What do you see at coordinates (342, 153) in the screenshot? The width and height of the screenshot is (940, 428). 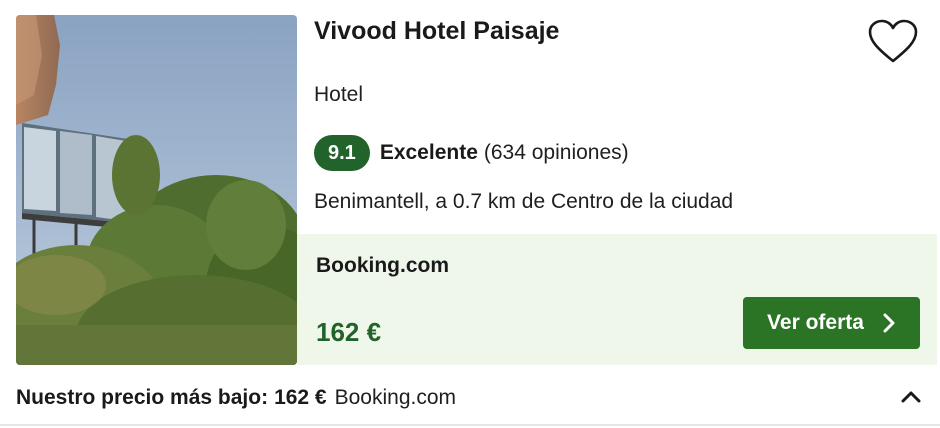 I see `rating-score-badge: 9.1` at bounding box center [342, 153].